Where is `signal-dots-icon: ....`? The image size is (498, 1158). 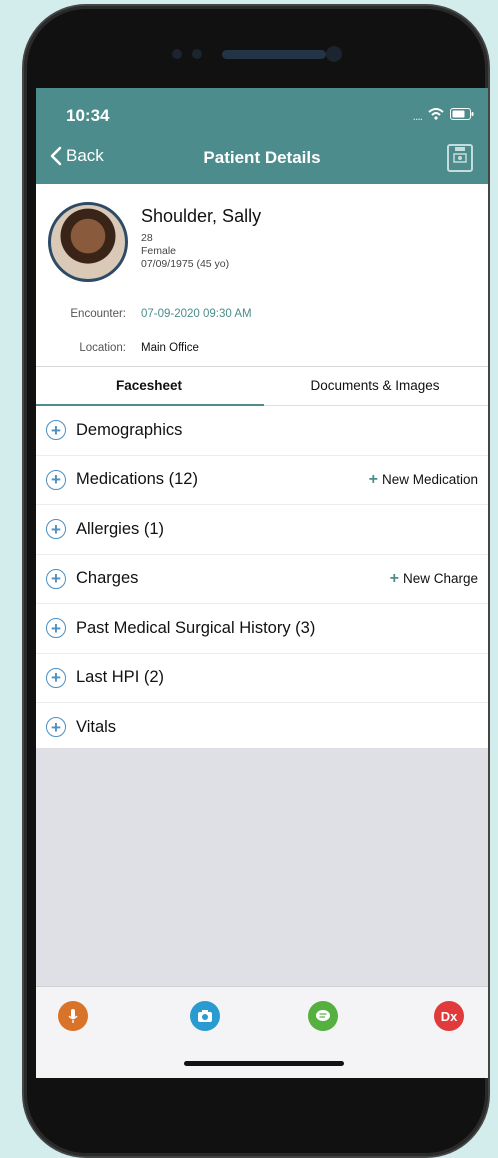
signal-dots-icon: .... is located at coordinates (417, 116).